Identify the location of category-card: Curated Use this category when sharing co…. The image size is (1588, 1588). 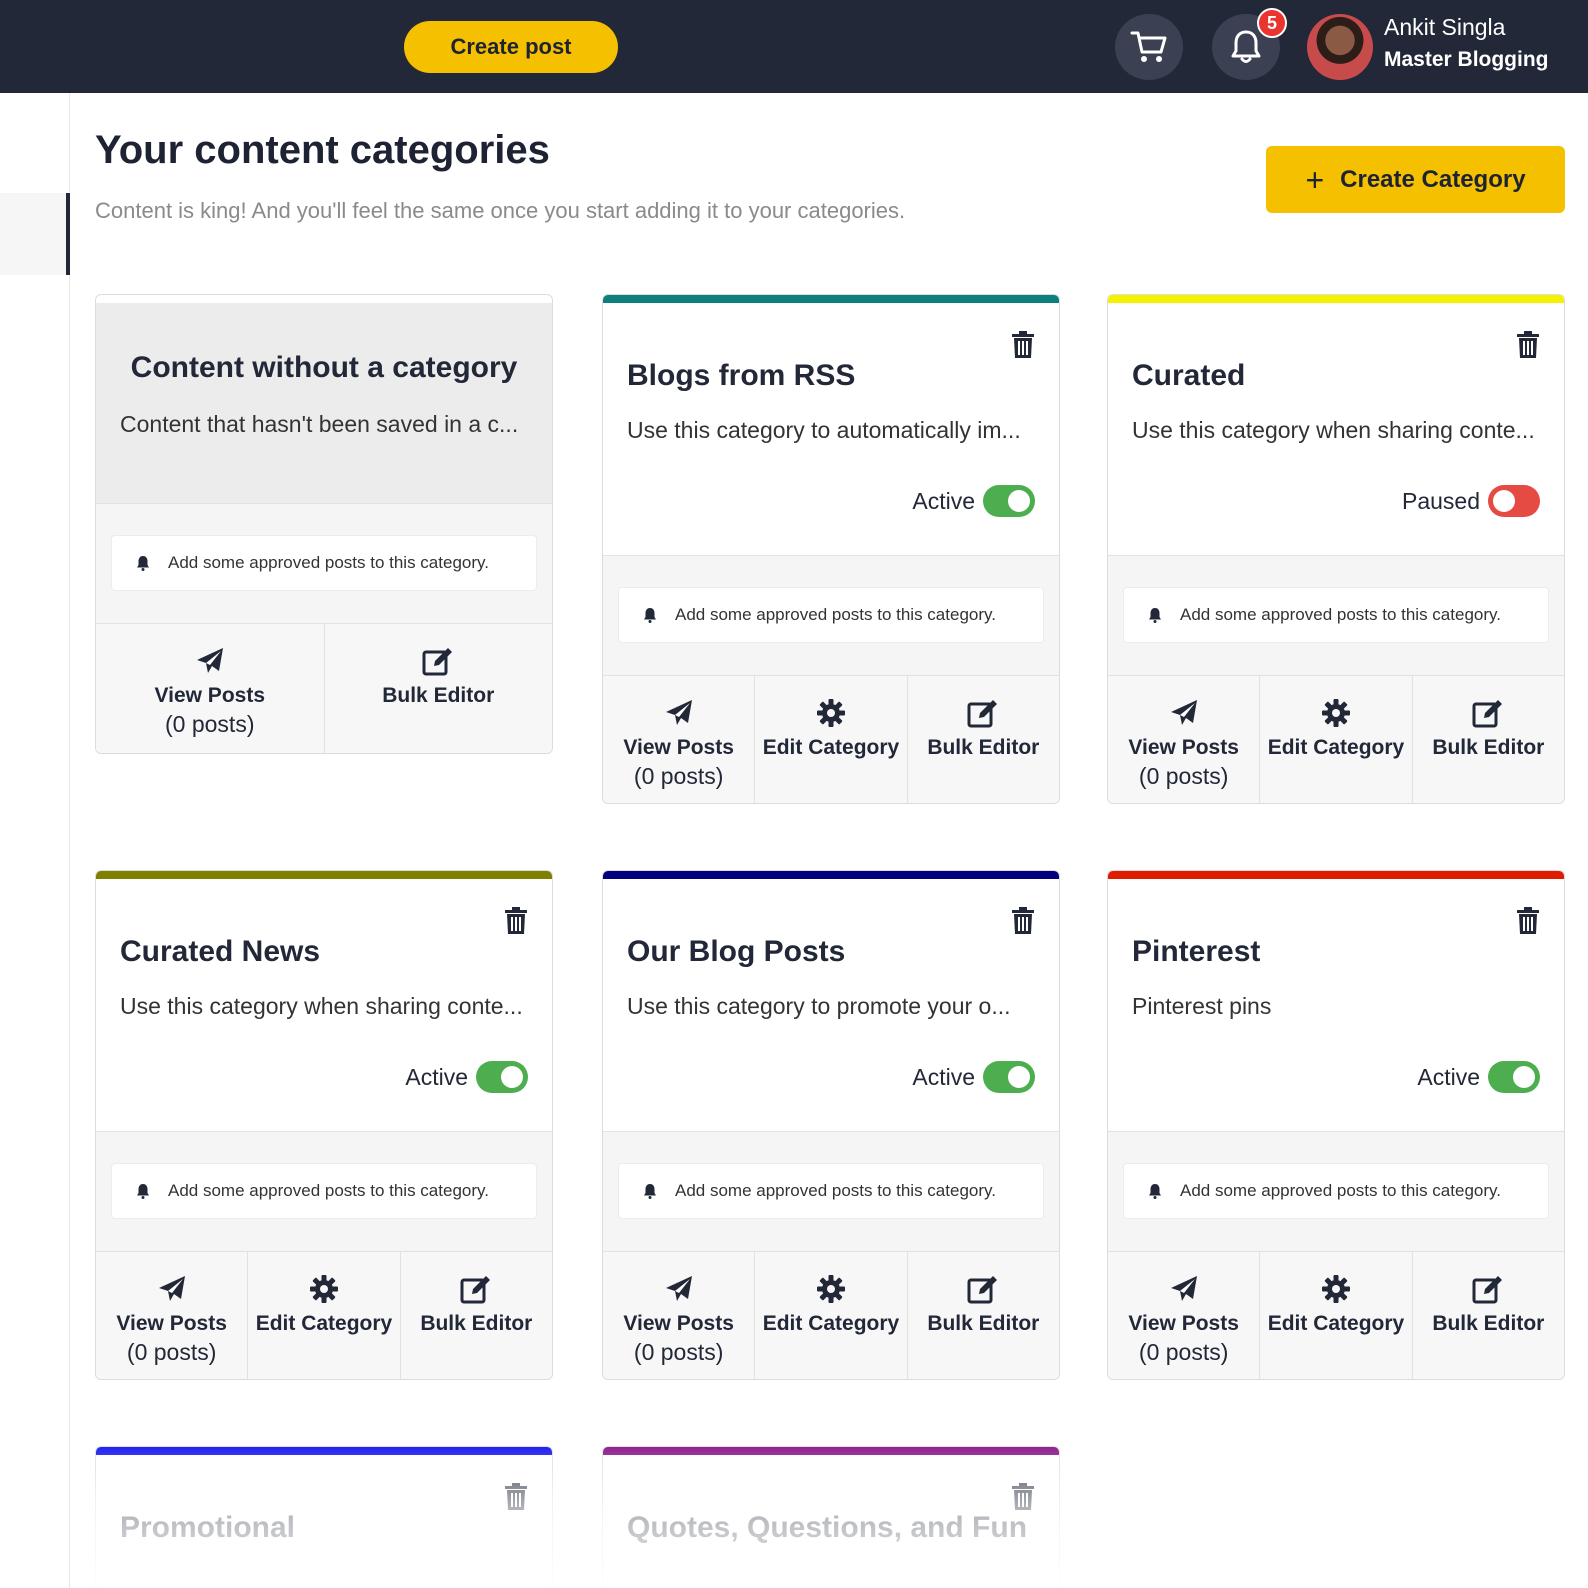
(1336, 549).